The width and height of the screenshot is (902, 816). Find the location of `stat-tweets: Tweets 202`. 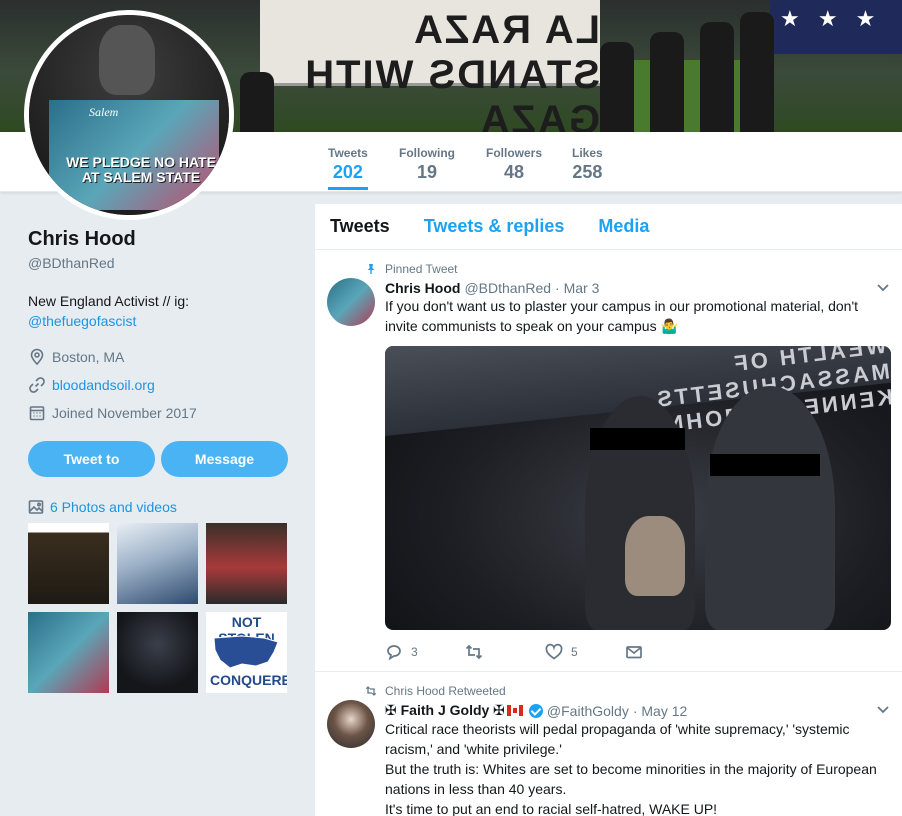

stat-tweets: Tweets 202 is located at coordinates (348, 168).